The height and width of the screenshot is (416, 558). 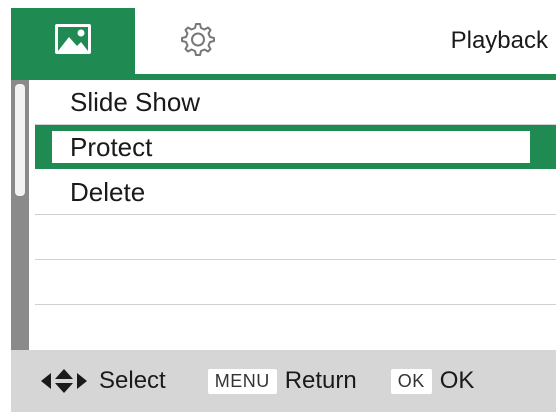 What do you see at coordinates (295, 102) in the screenshot?
I see `menu-item-slide-show: Slide Show` at bounding box center [295, 102].